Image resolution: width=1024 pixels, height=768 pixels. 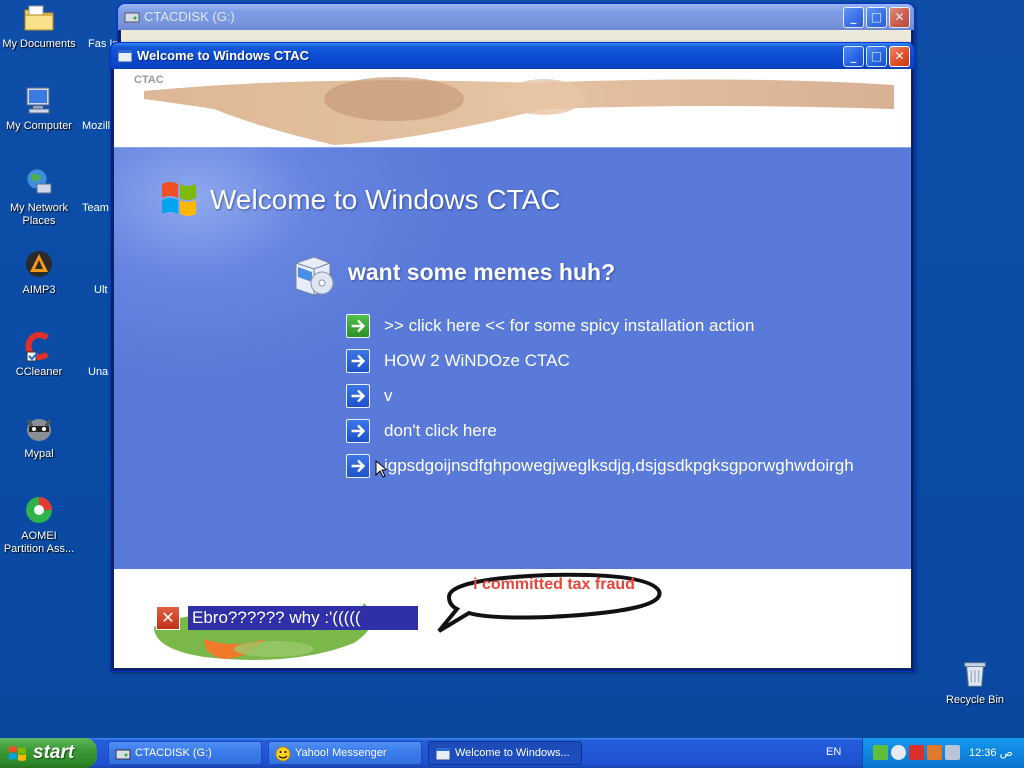 I want to click on banner-photo-illustration: CTAC, so click(x=514, y=109).